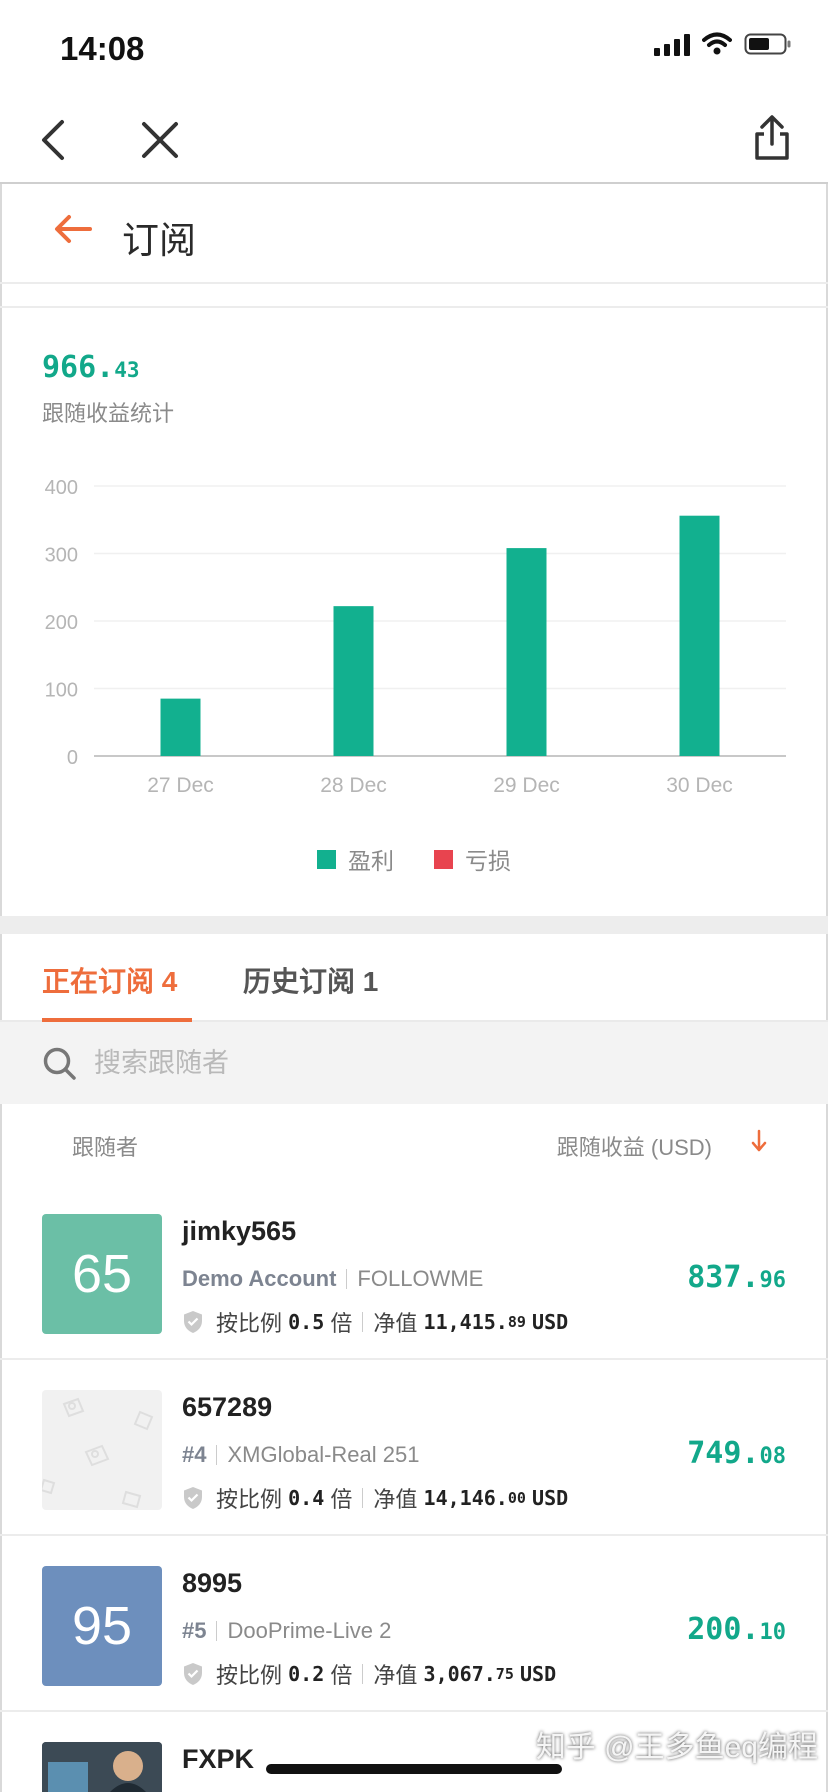 The image size is (828, 1792). What do you see at coordinates (169, 981) in the screenshot?
I see `tab-subscribing-count: 4` at bounding box center [169, 981].